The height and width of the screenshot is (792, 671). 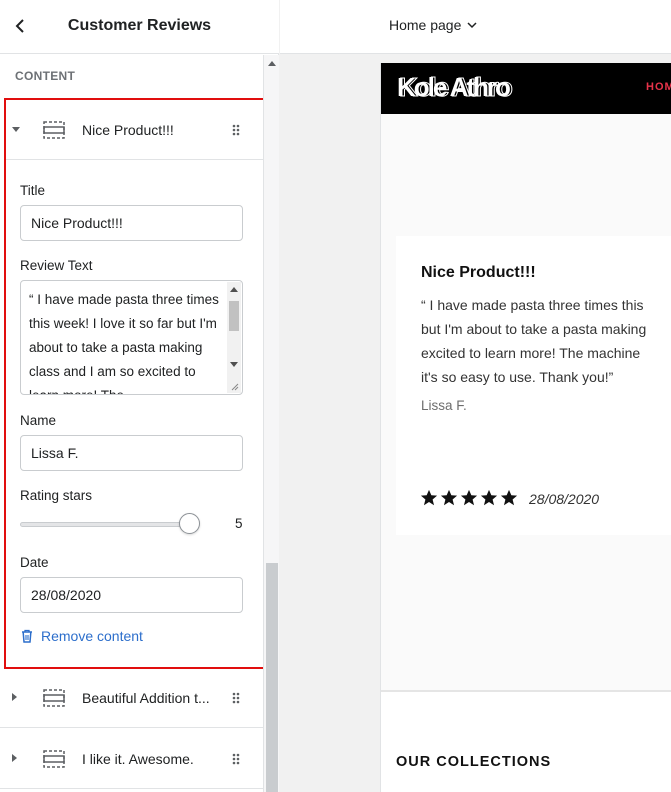 What do you see at coordinates (272, 677) in the screenshot?
I see `sidebar-scroll-thumb` at bounding box center [272, 677].